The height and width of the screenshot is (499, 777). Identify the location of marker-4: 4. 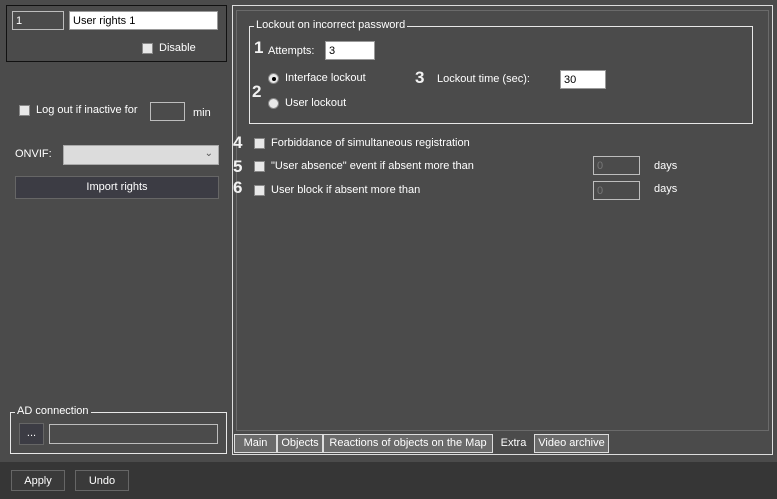
(238, 142).